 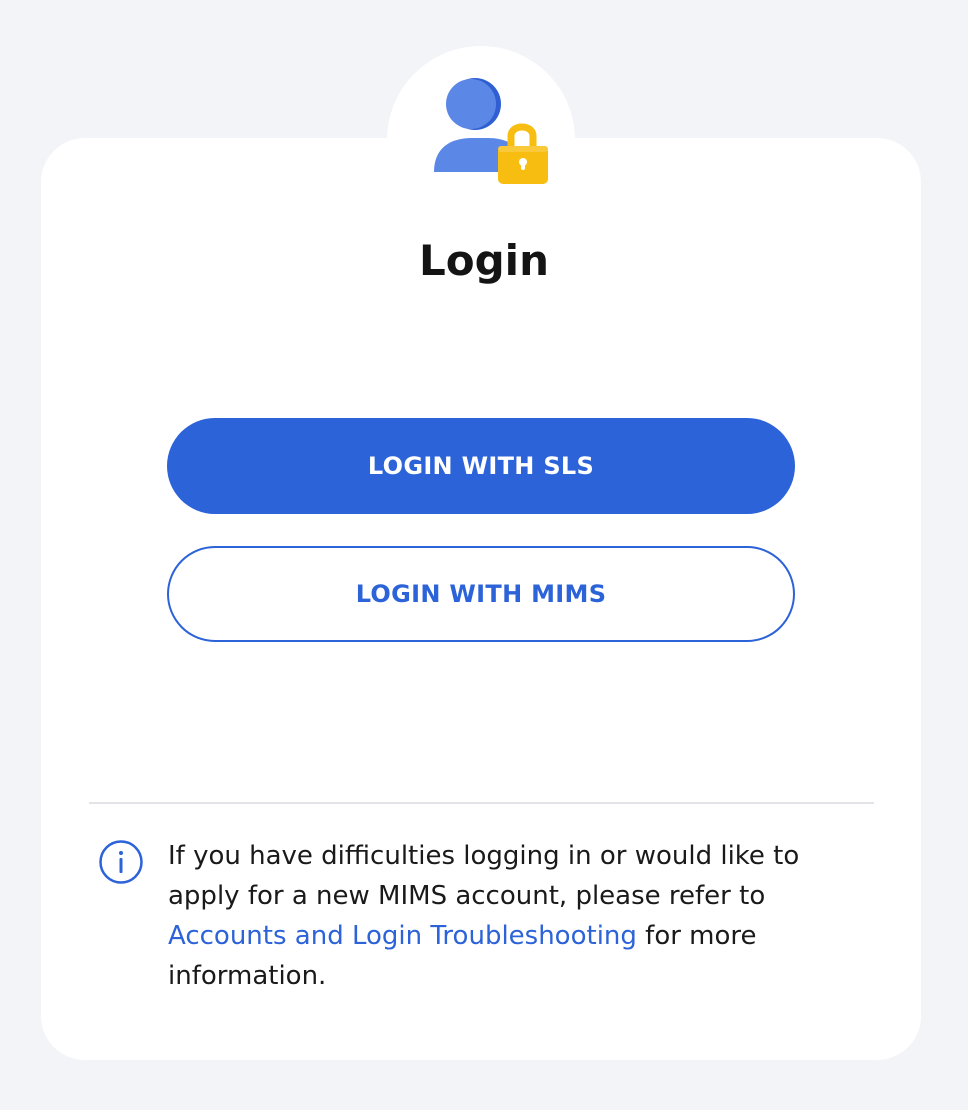 What do you see at coordinates (481, 803) in the screenshot?
I see `divider` at bounding box center [481, 803].